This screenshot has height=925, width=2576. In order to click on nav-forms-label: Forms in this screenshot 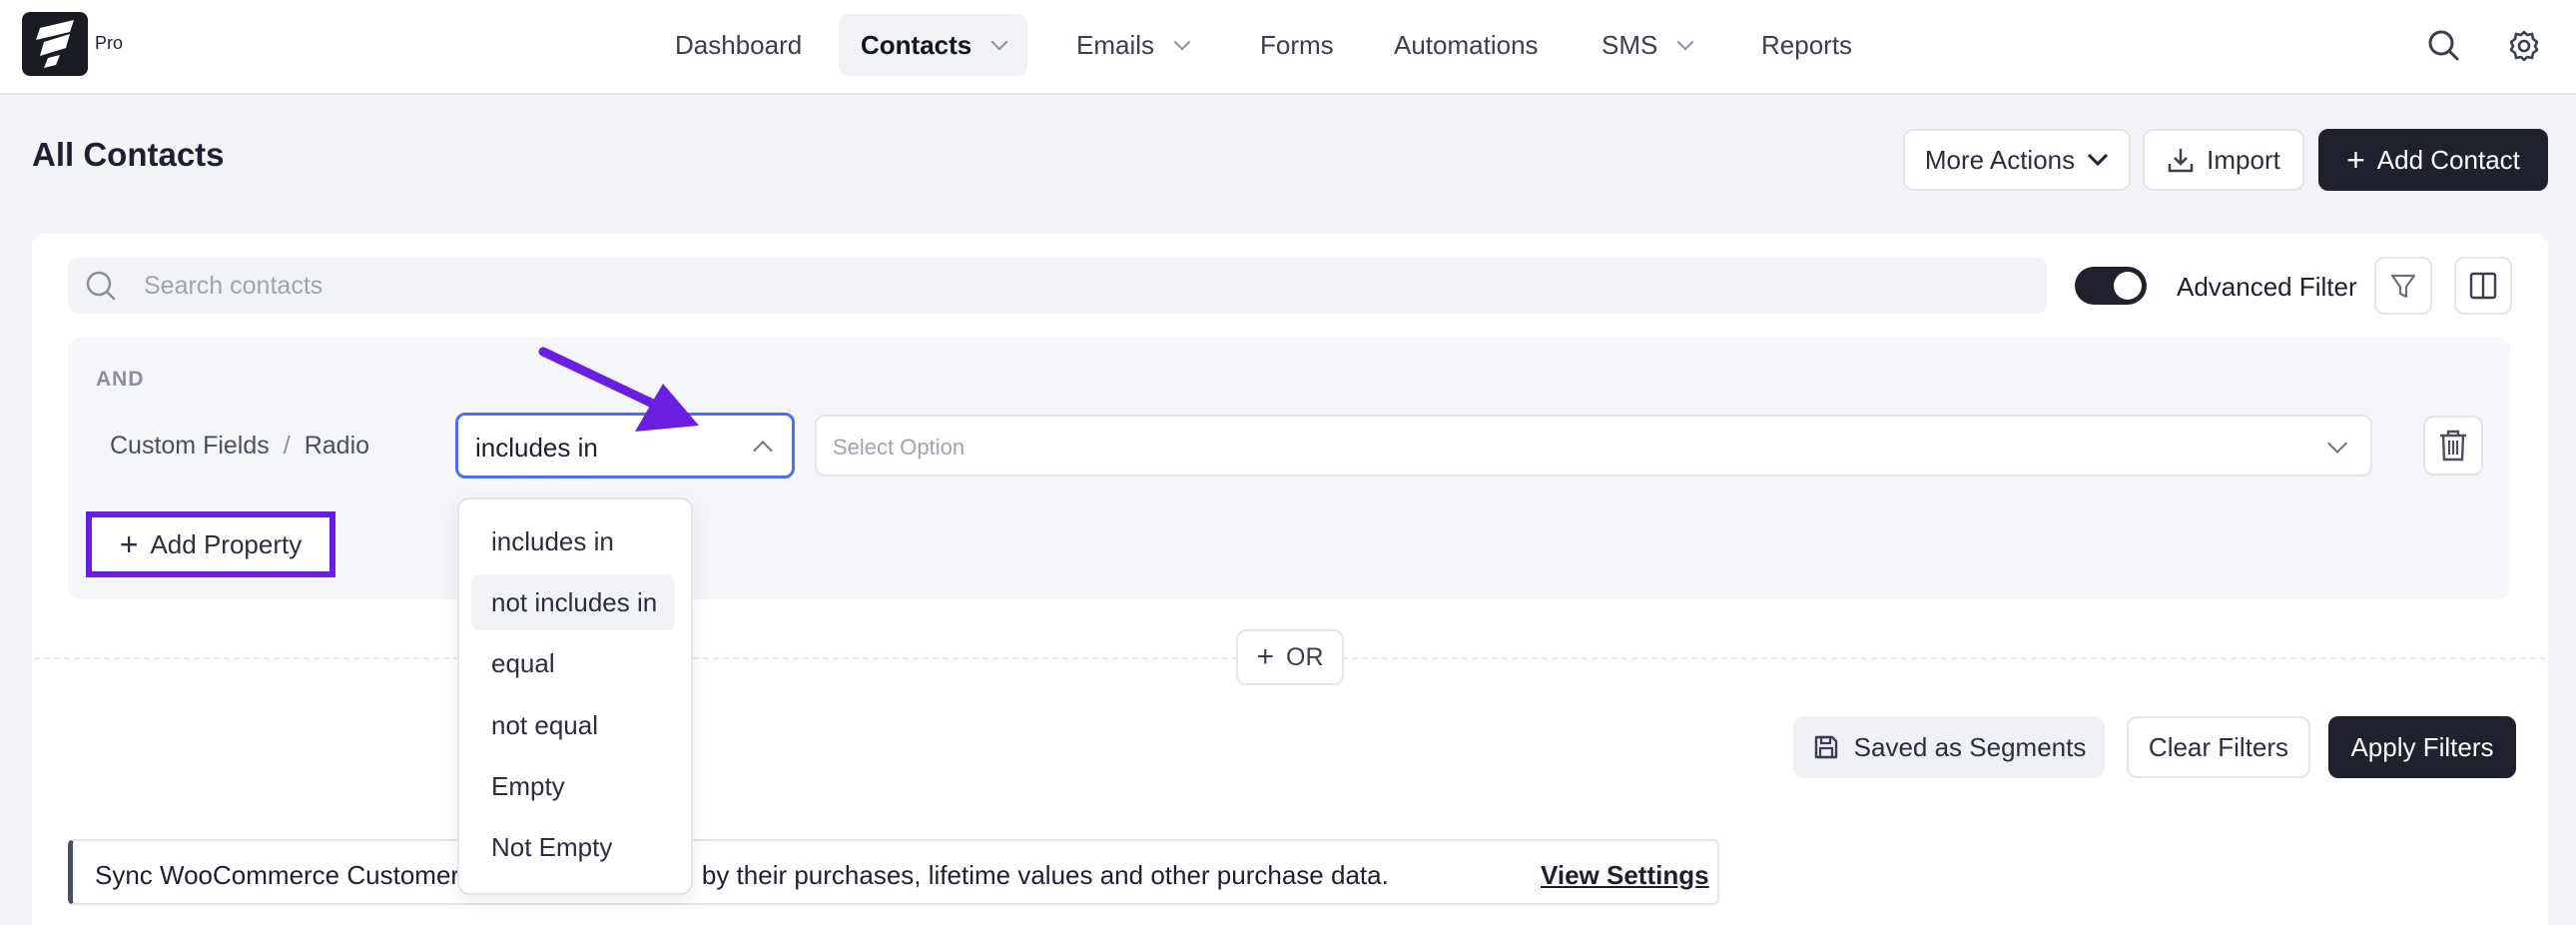, I will do `click(1297, 45)`.